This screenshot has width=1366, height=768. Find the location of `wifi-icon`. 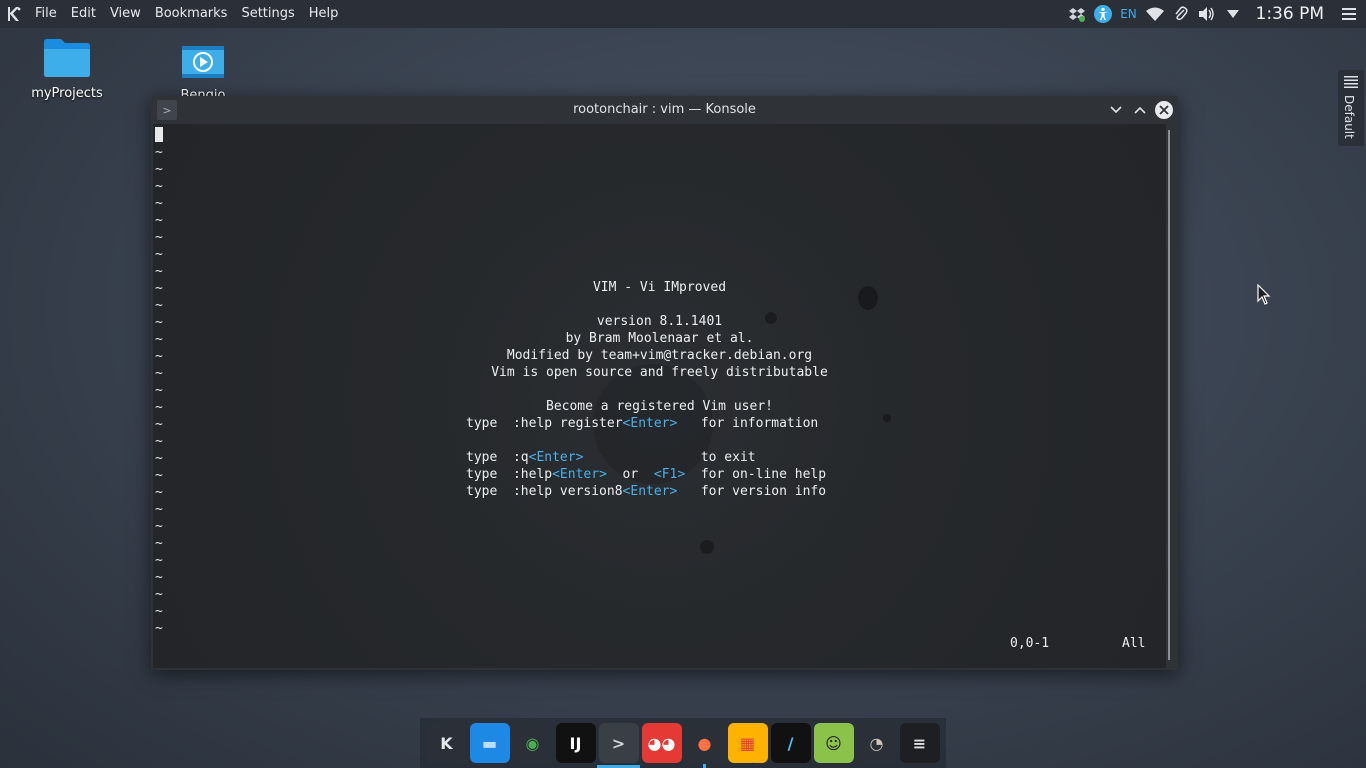

wifi-icon is located at coordinates (1155, 14).